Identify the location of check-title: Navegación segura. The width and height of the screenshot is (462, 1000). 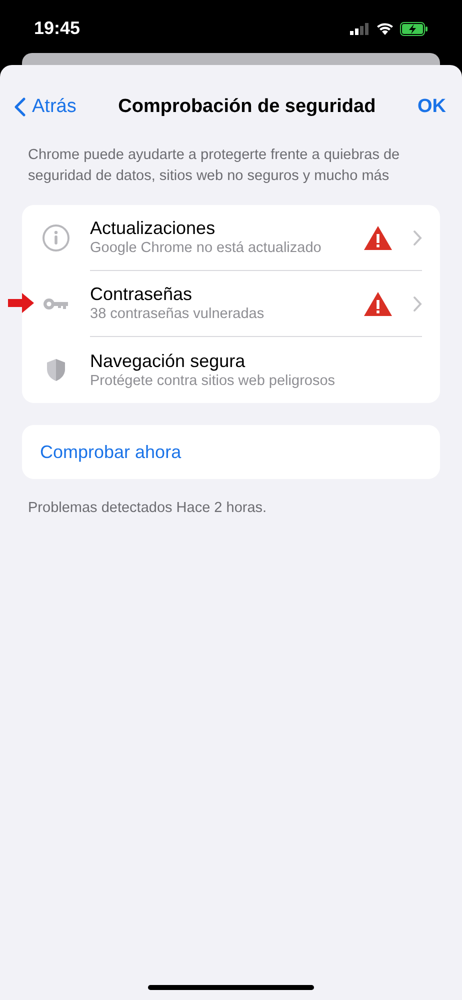
(168, 361).